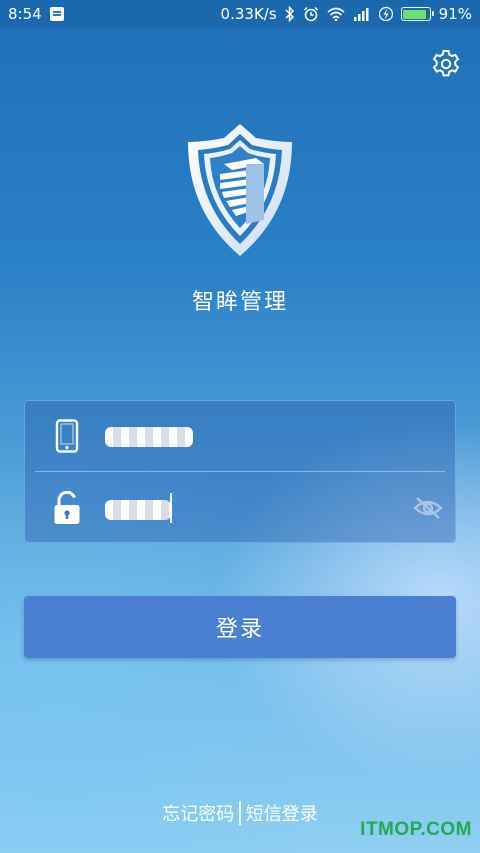 This screenshot has height=853, width=480. I want to click on eye-off-icon, so click(428, 508).